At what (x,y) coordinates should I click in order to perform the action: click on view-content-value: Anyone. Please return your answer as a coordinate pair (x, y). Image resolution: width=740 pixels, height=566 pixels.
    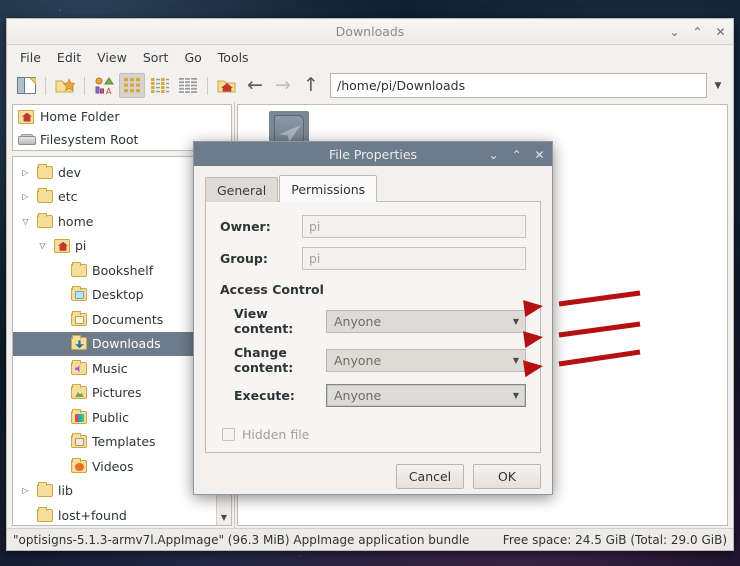
    Looking at the image, I should click on (358, 321).